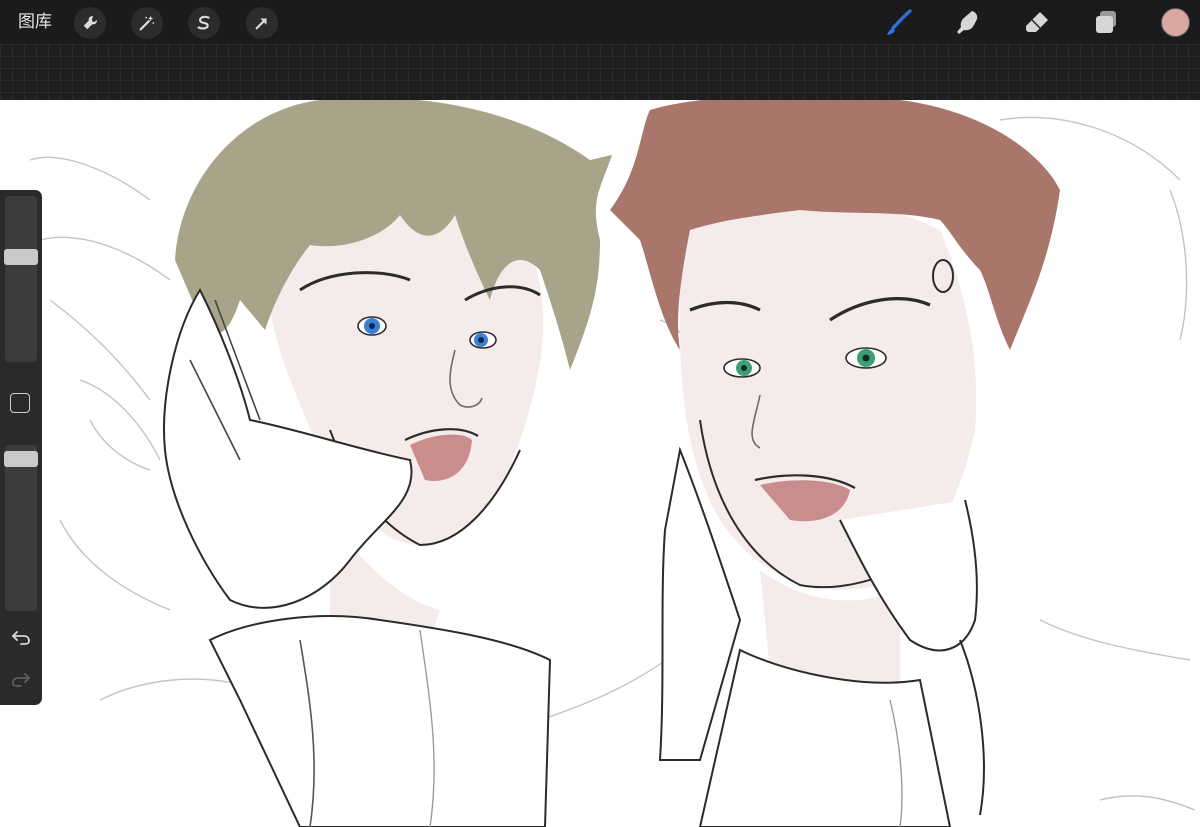  What do you see at coordinates (600, 72) in the screenshot?
I see `canvas-outer-area` at bounding box center [600, 72].